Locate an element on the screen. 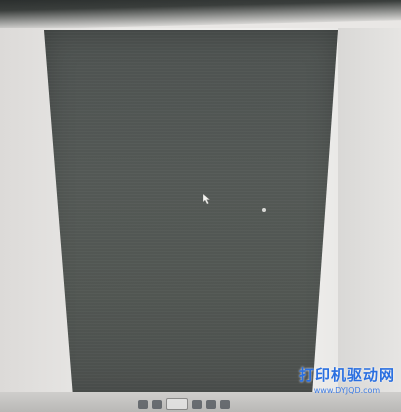 The width and height of the screenshot is (401, 412). watermark: 打印机驱动网 www.DYJQD.com is located at coordinates (347, 379).